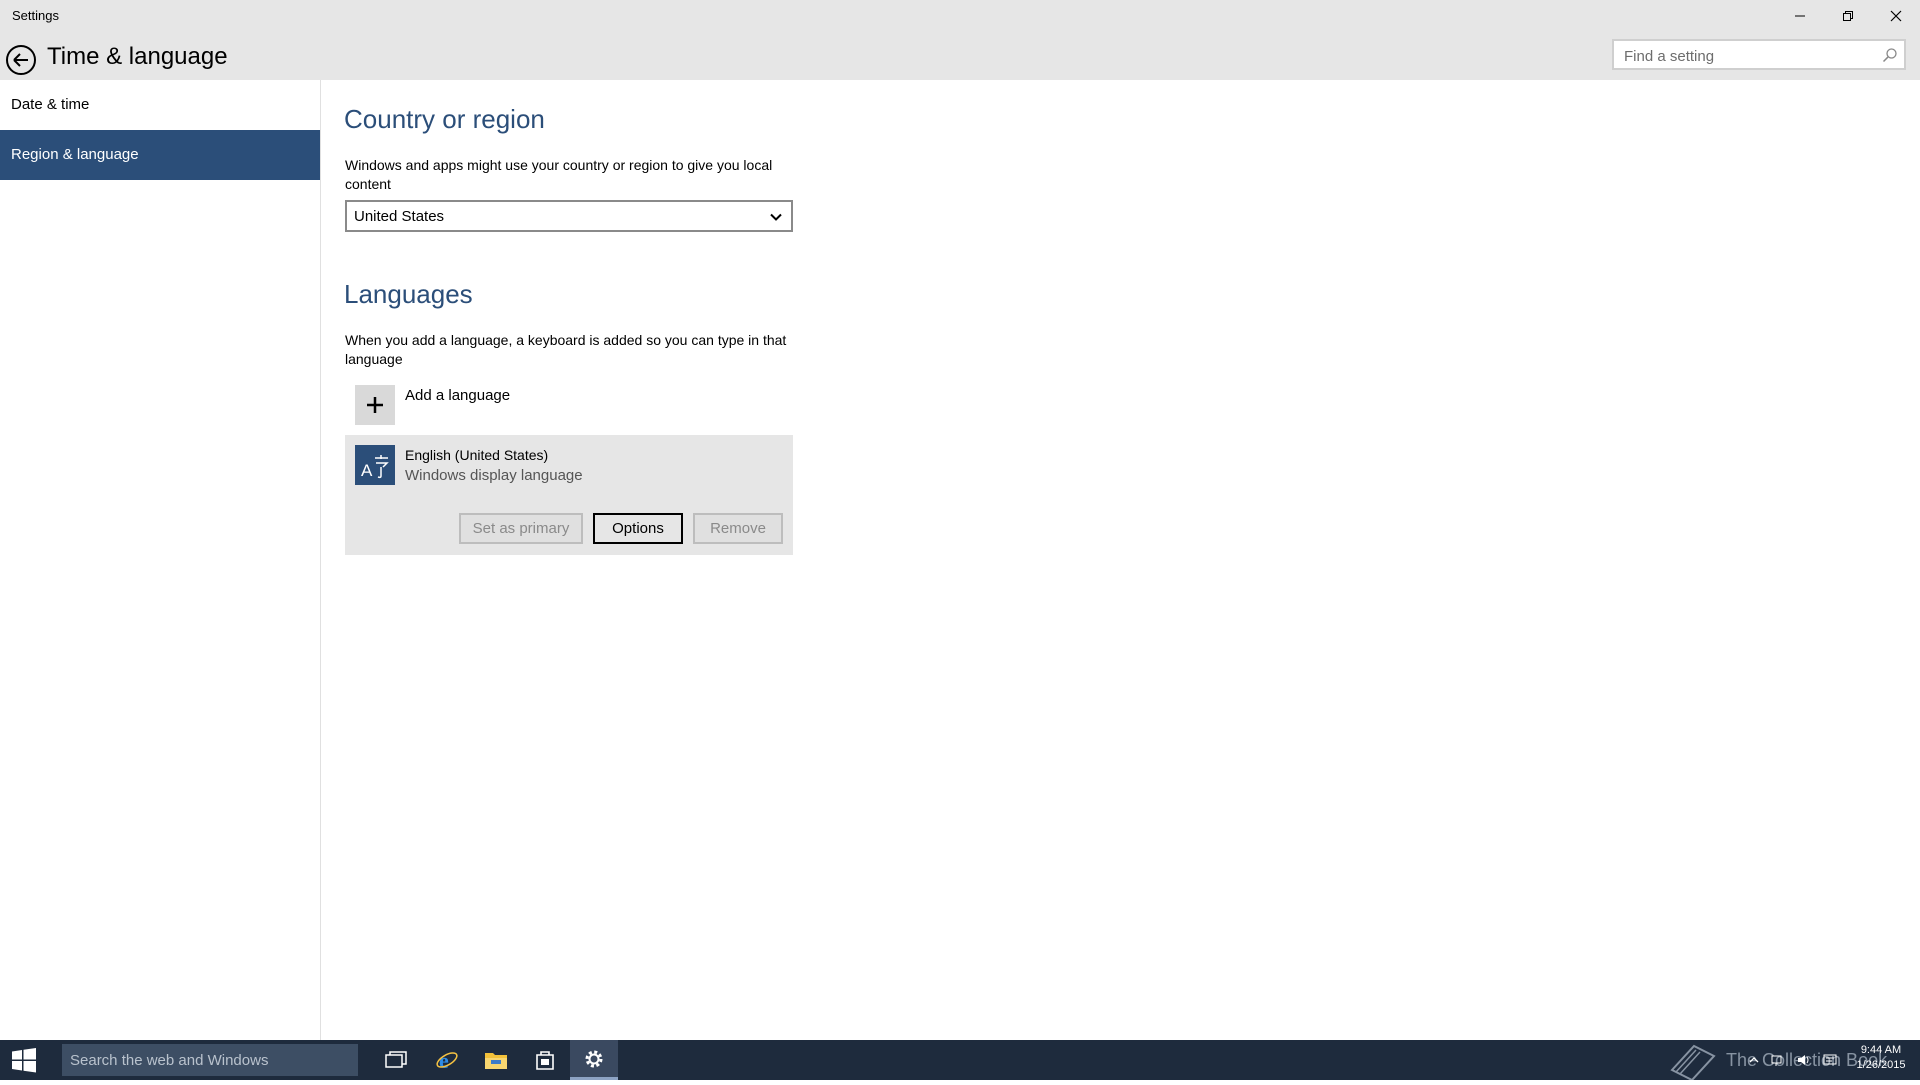 The height and width of the screenshot is (1085, 1920). Describe the element at coordinates (1881, 1065) in the screenshot. I see `clock-date: 1/26/2015` at that location.